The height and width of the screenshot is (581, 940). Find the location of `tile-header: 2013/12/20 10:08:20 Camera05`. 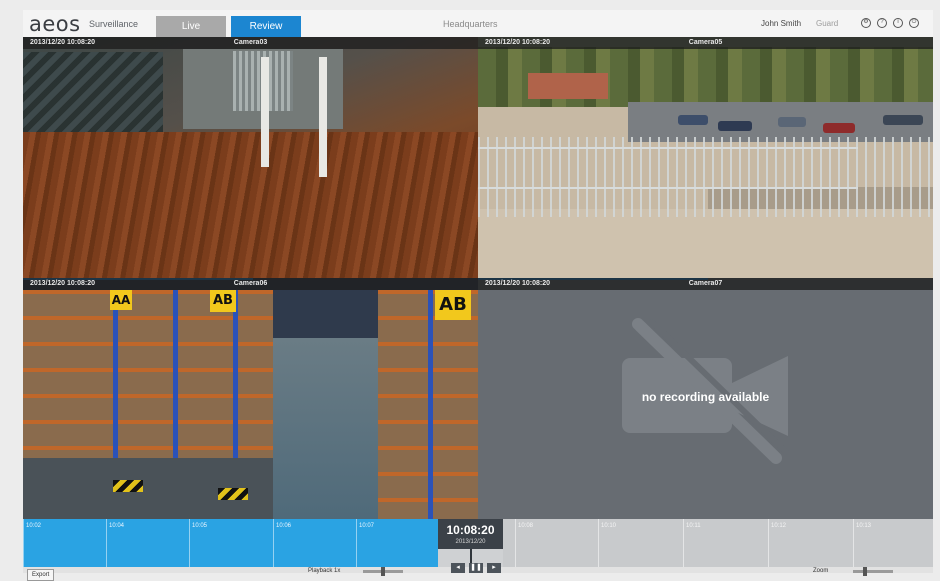

tile-header: 2013/12/20 10:08:20 Camera05 is located at coordinates (705, 43).